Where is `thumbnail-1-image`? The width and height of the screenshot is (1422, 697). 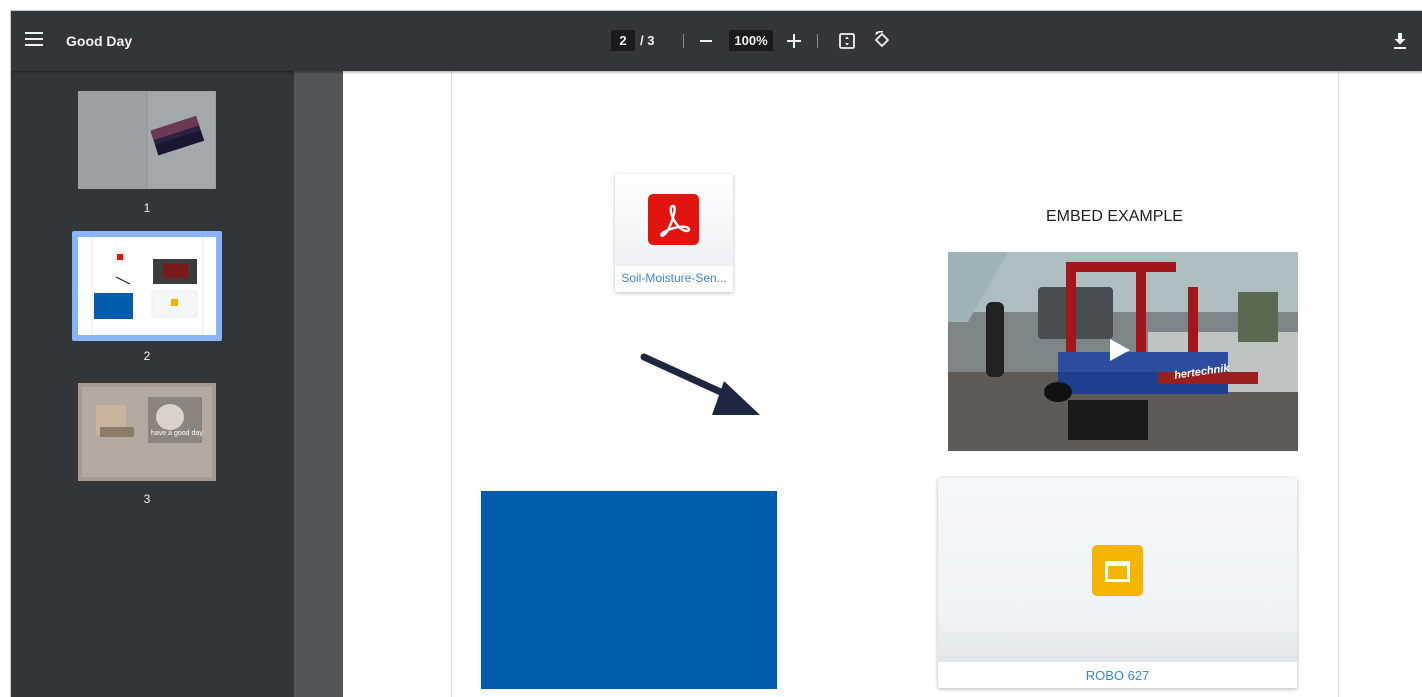 thumbnail-1-image is located at coordinates (147, 140).